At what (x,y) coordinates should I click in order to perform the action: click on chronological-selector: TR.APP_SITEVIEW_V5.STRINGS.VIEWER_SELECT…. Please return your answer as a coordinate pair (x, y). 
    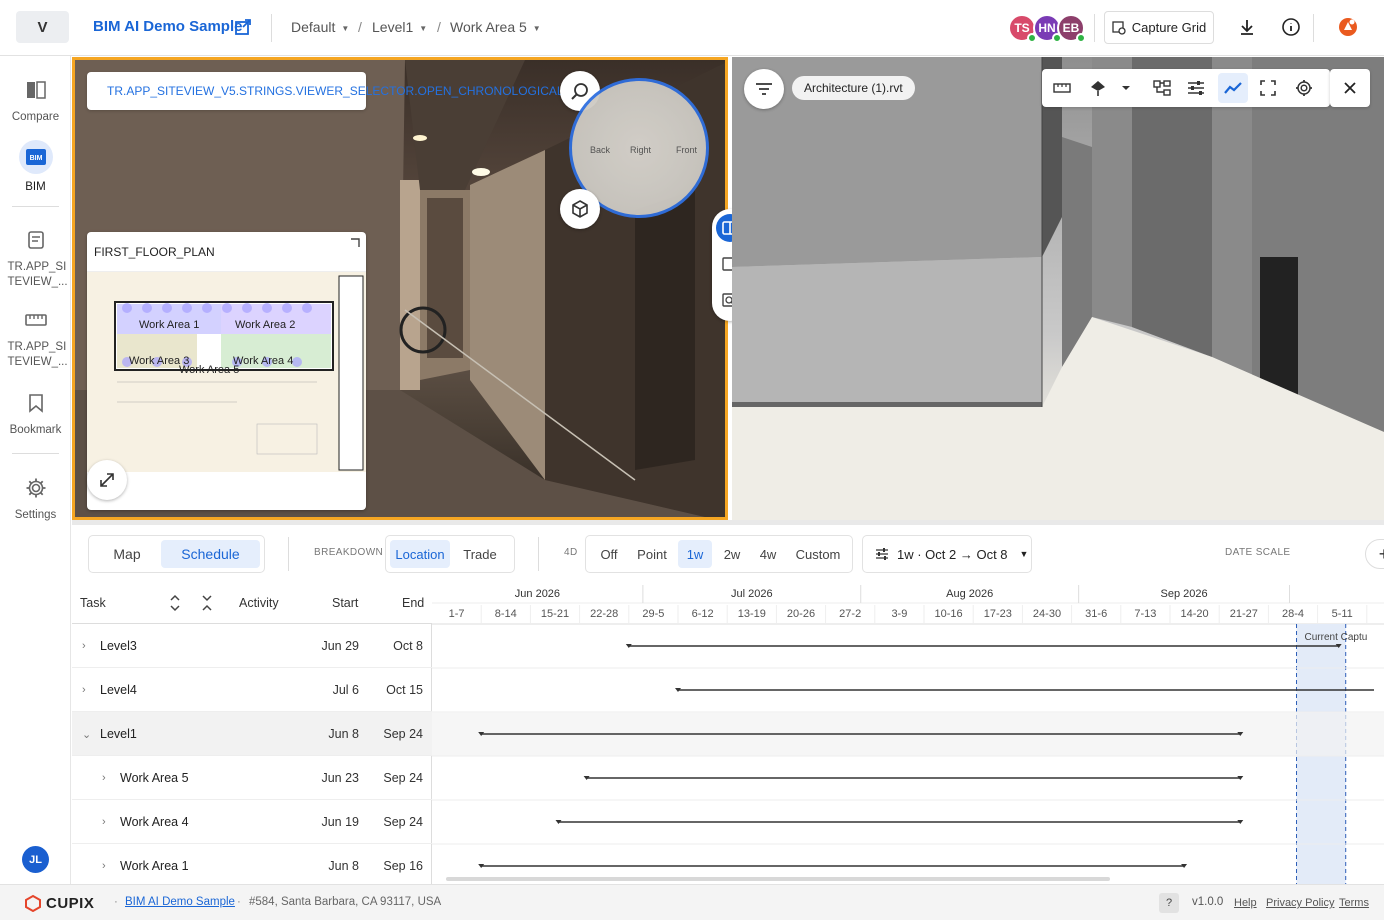
    Looking at the image, I should click on (325, 91).